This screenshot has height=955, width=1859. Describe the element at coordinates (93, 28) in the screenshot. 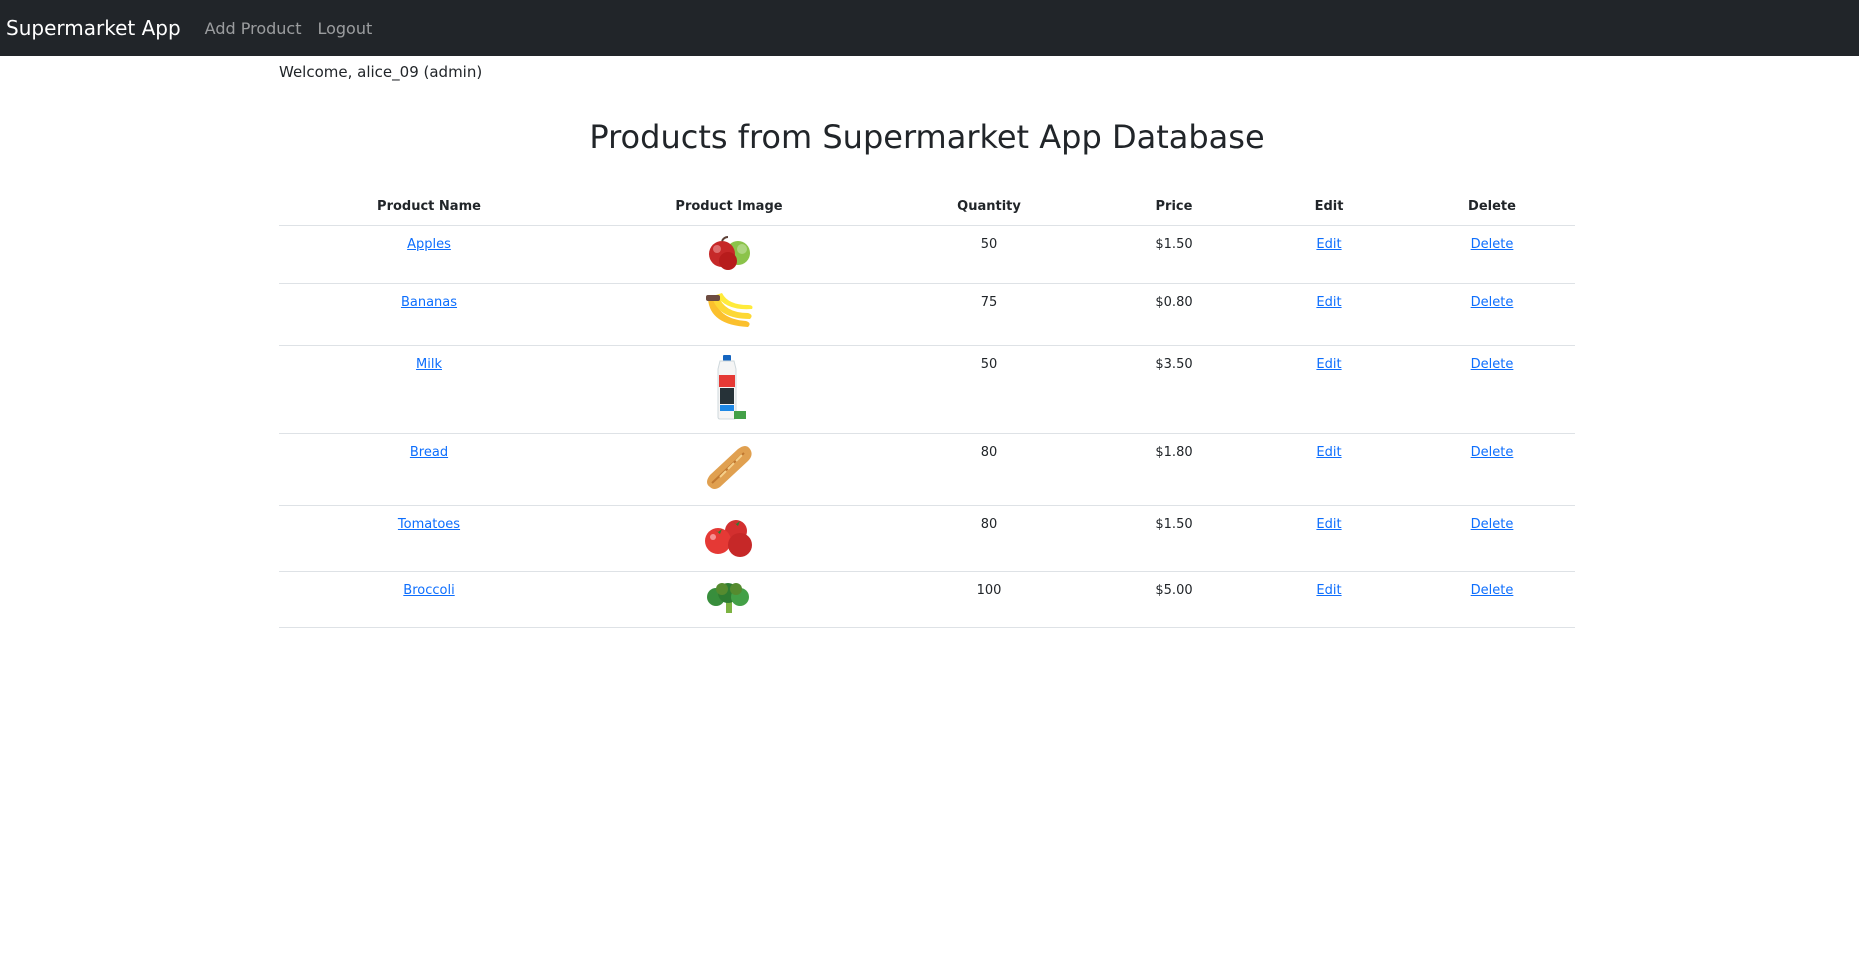

I see `brand-link: Supermarket App` at that location.